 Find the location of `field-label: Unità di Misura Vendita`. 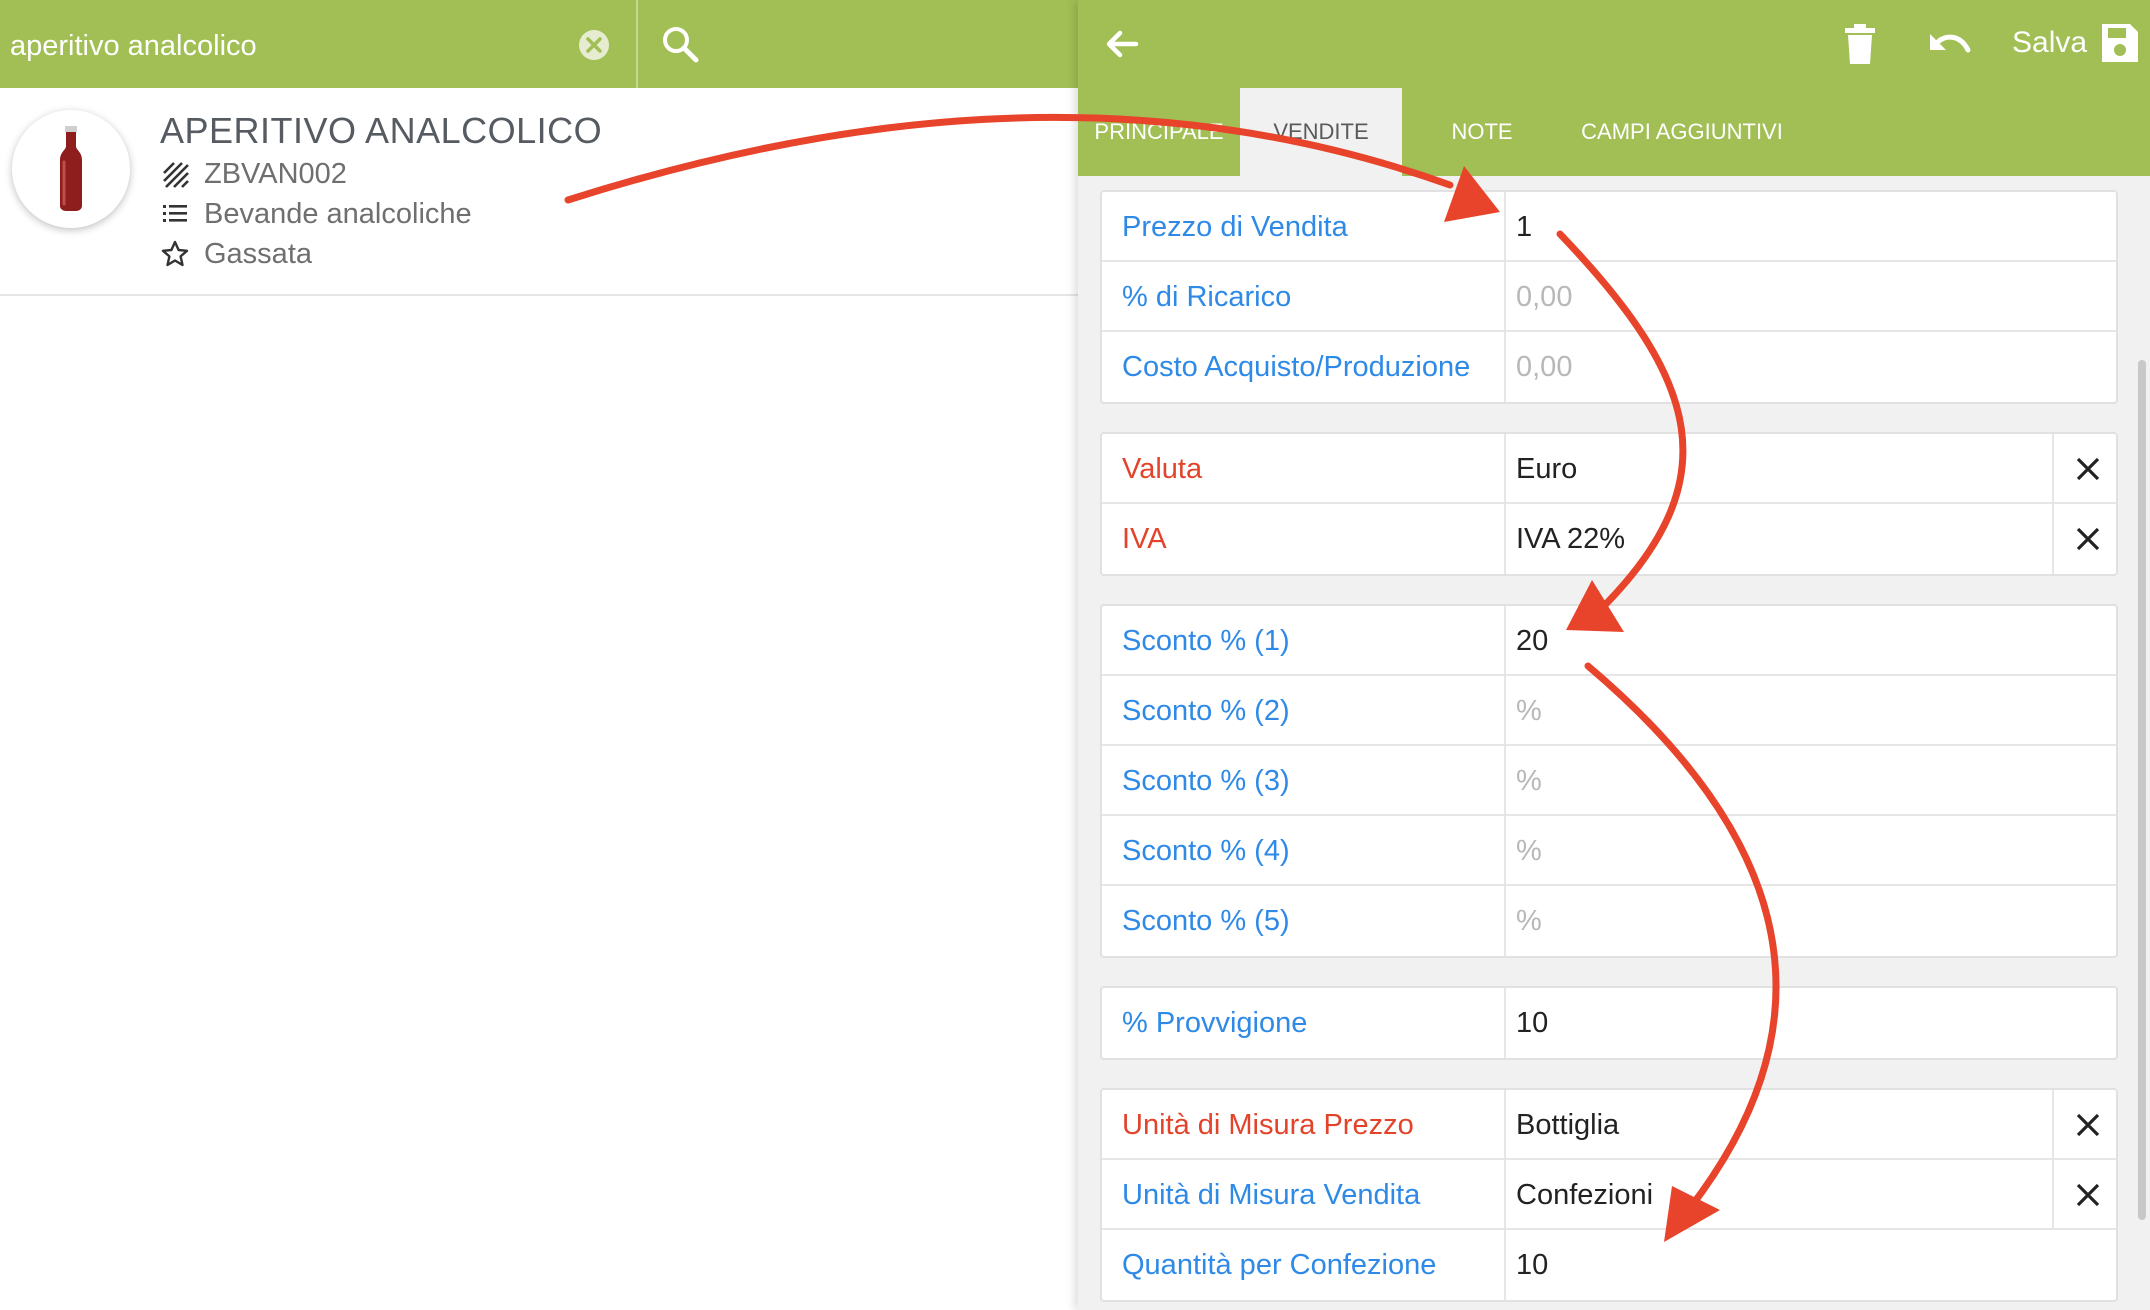

field-label: Unità di Misura Vendita is located at coordinates (1271, 1195).